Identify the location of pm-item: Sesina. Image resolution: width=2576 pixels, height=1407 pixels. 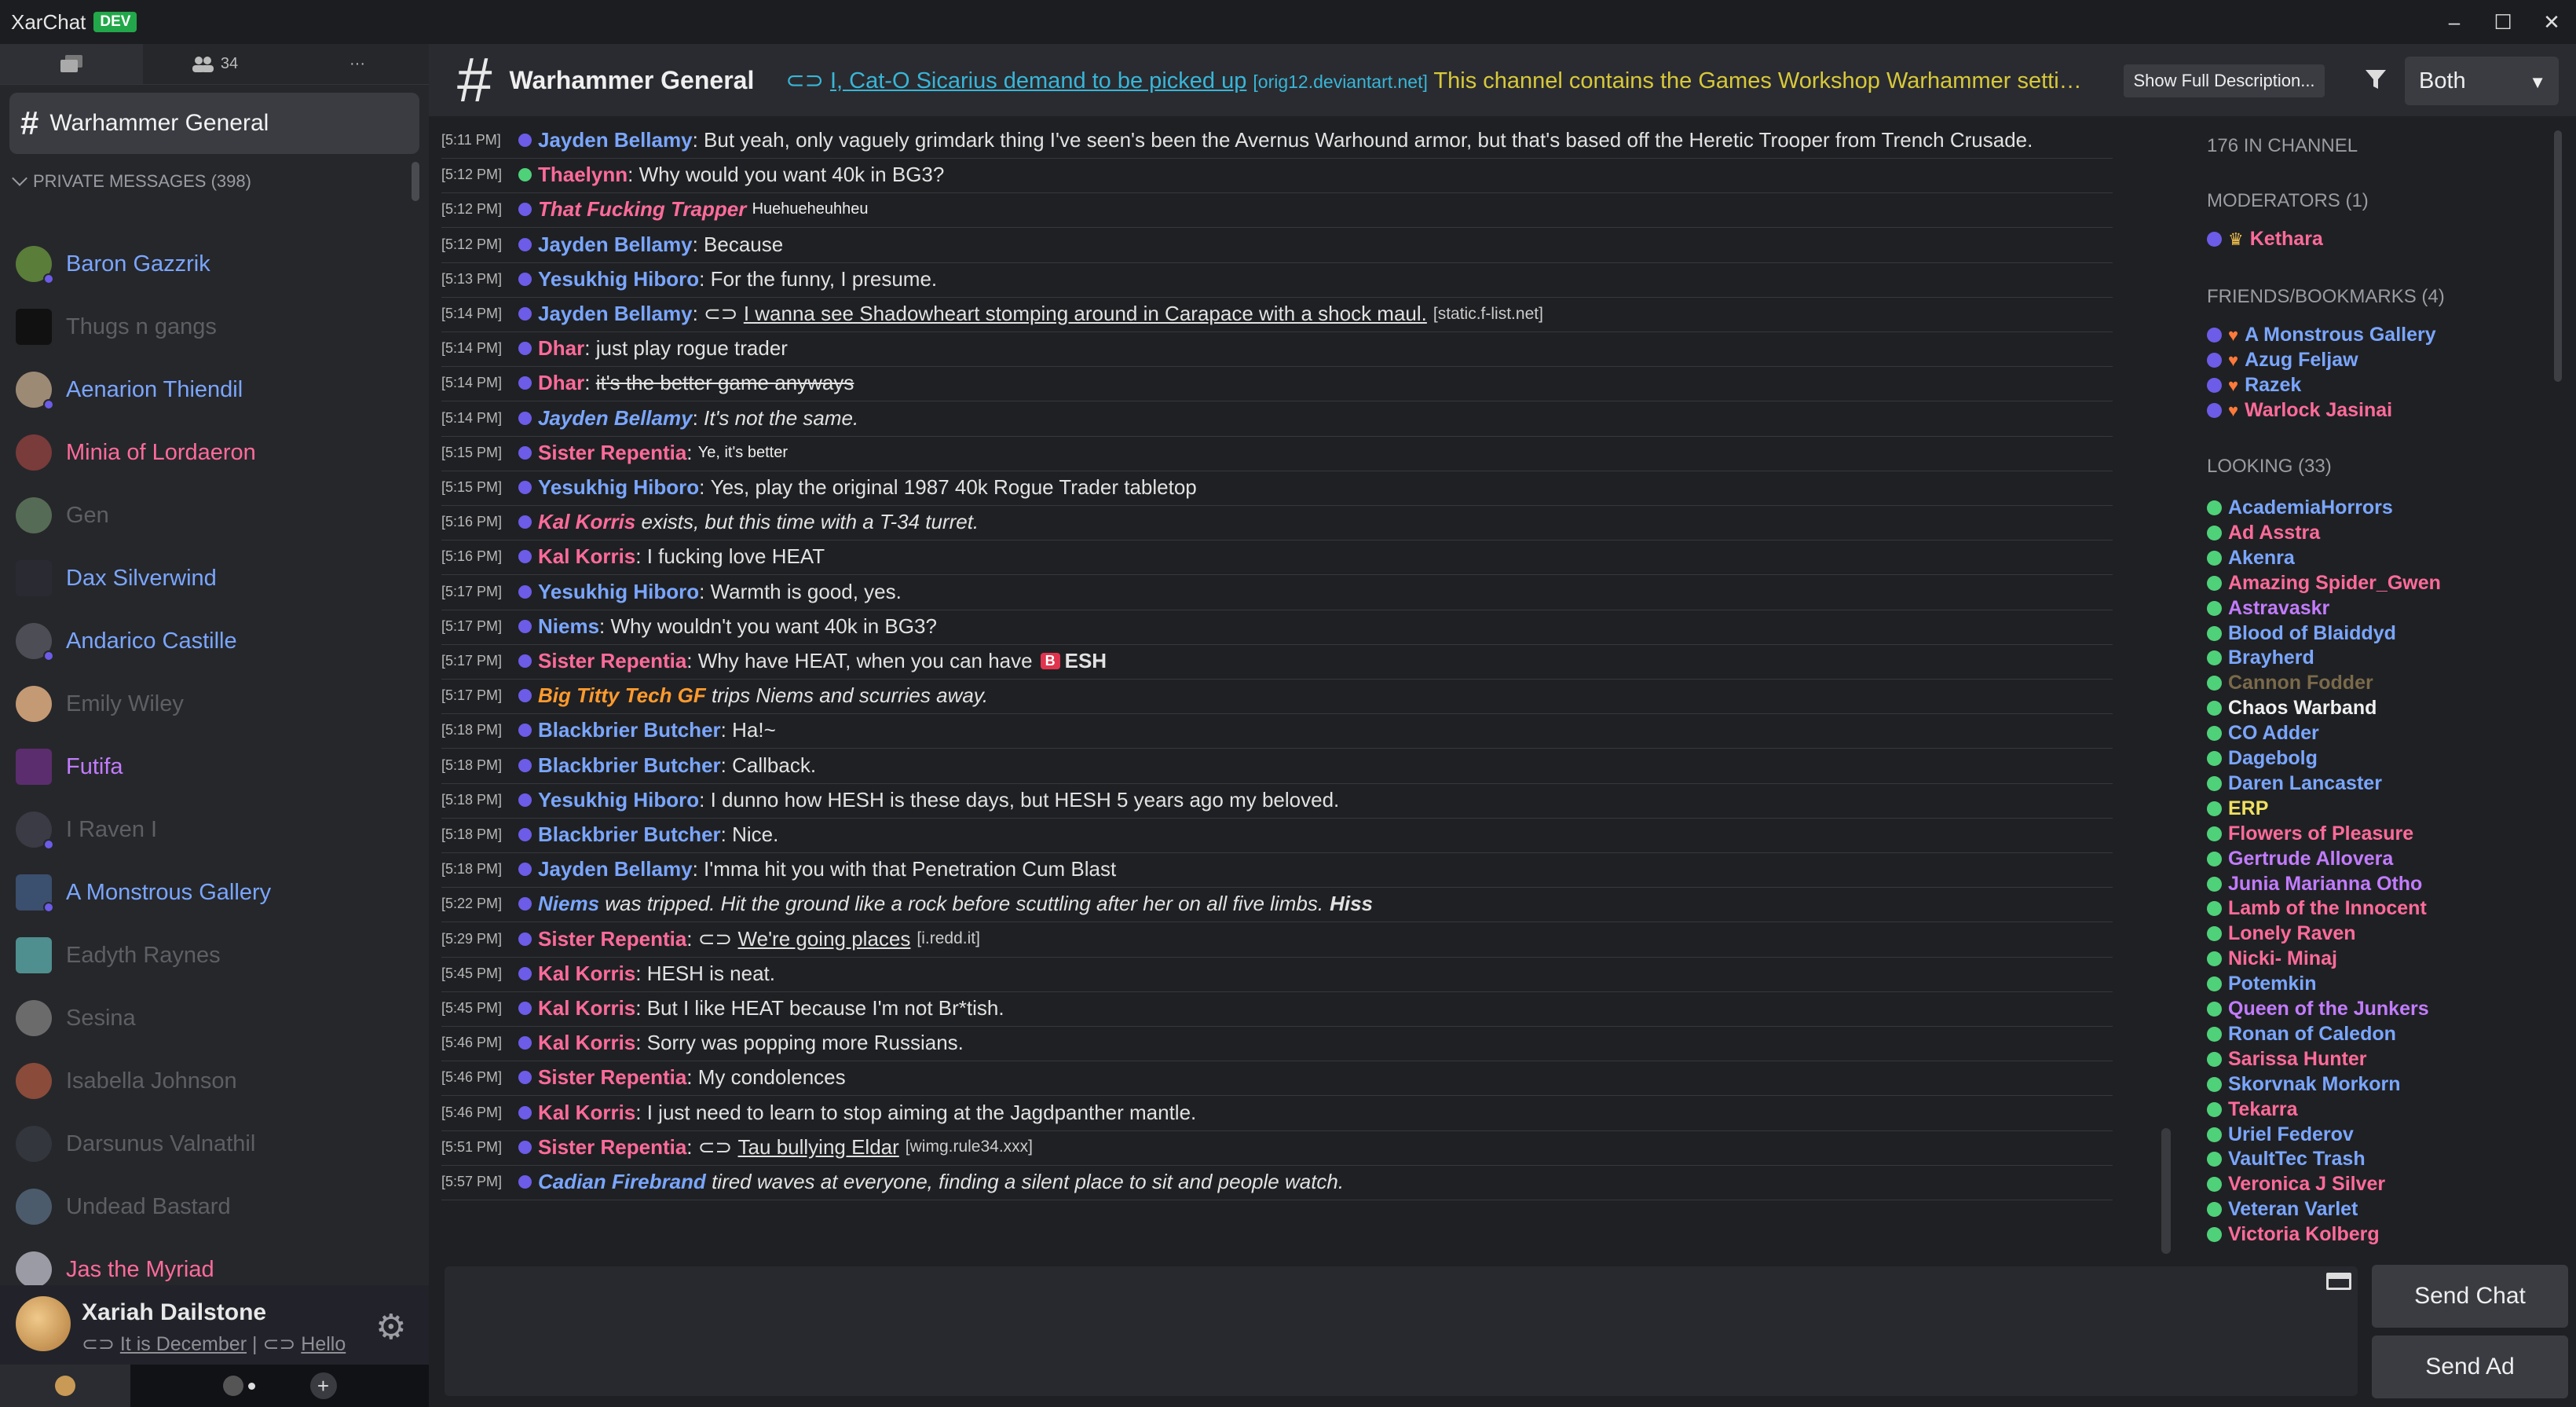
(214, 1018).